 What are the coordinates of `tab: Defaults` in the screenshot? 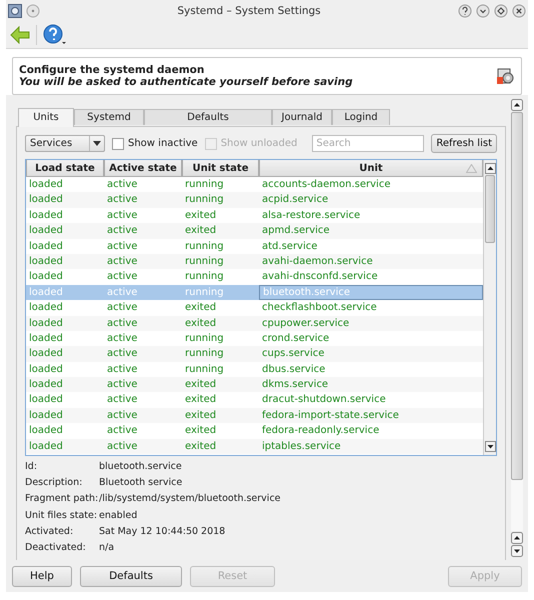 It's located at (208, 117).